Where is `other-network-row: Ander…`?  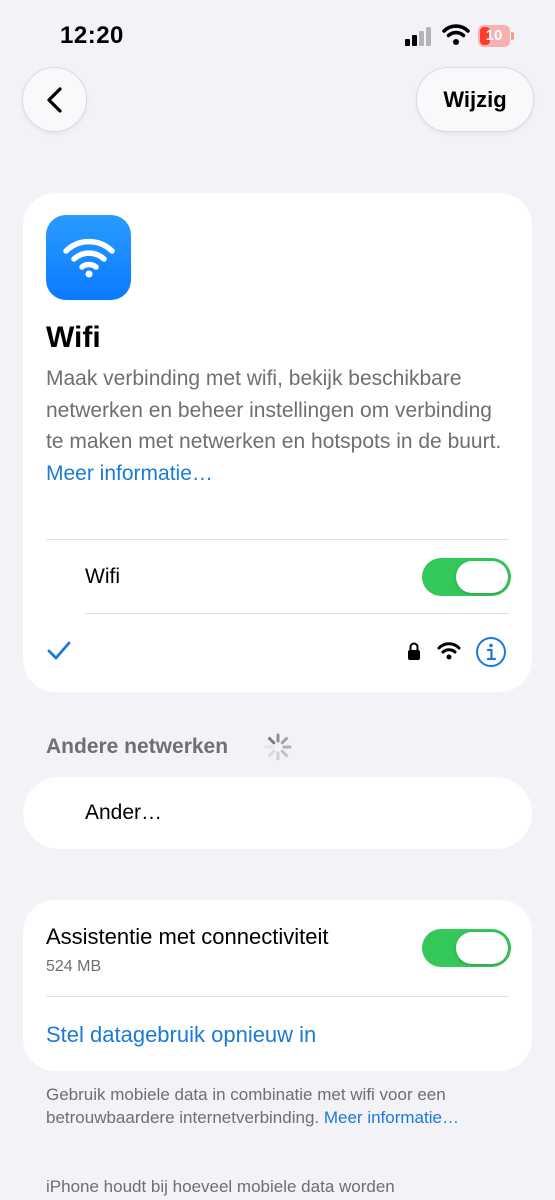 other-network-row: Ander… is located at coordinates (277, 813).